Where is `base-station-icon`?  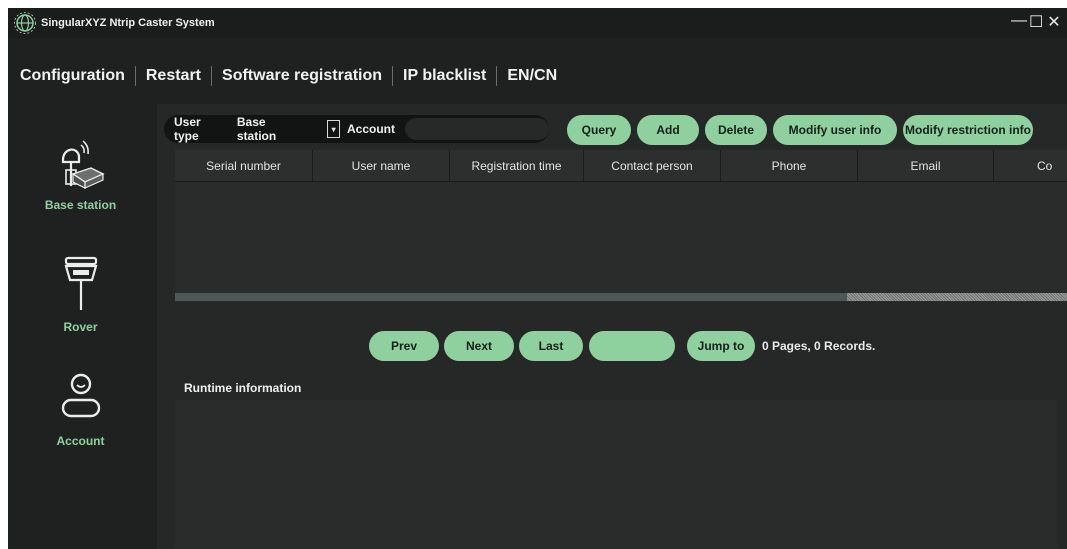 base-station-icon is located at coordinates (83, 164).